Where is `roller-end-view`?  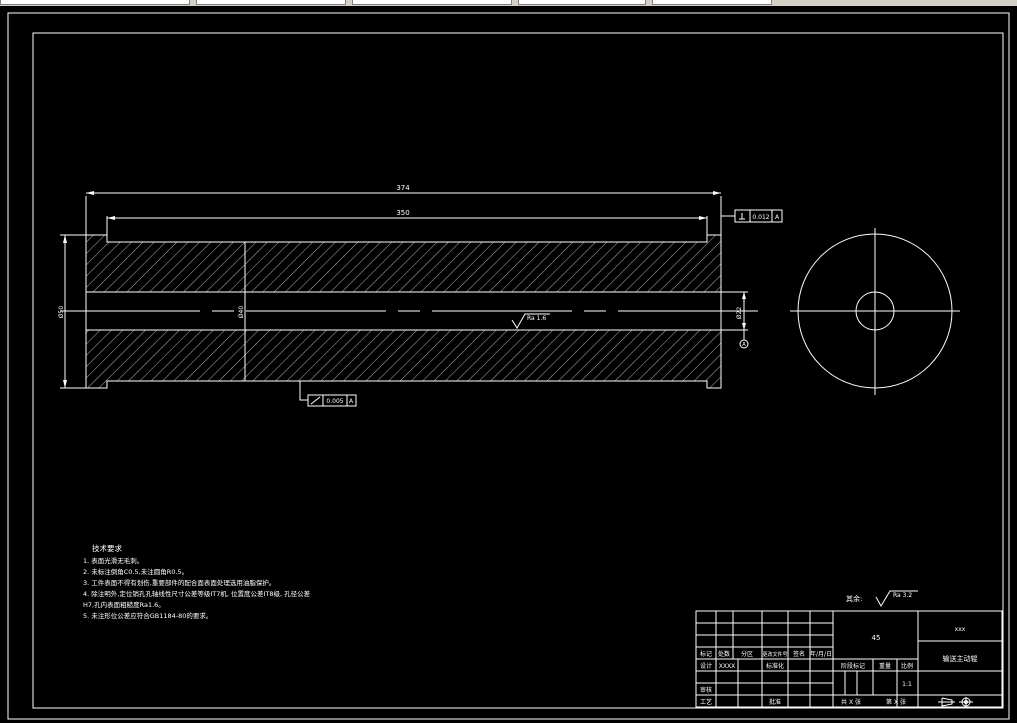
roller-end-view is located at coordinates (875, 311).